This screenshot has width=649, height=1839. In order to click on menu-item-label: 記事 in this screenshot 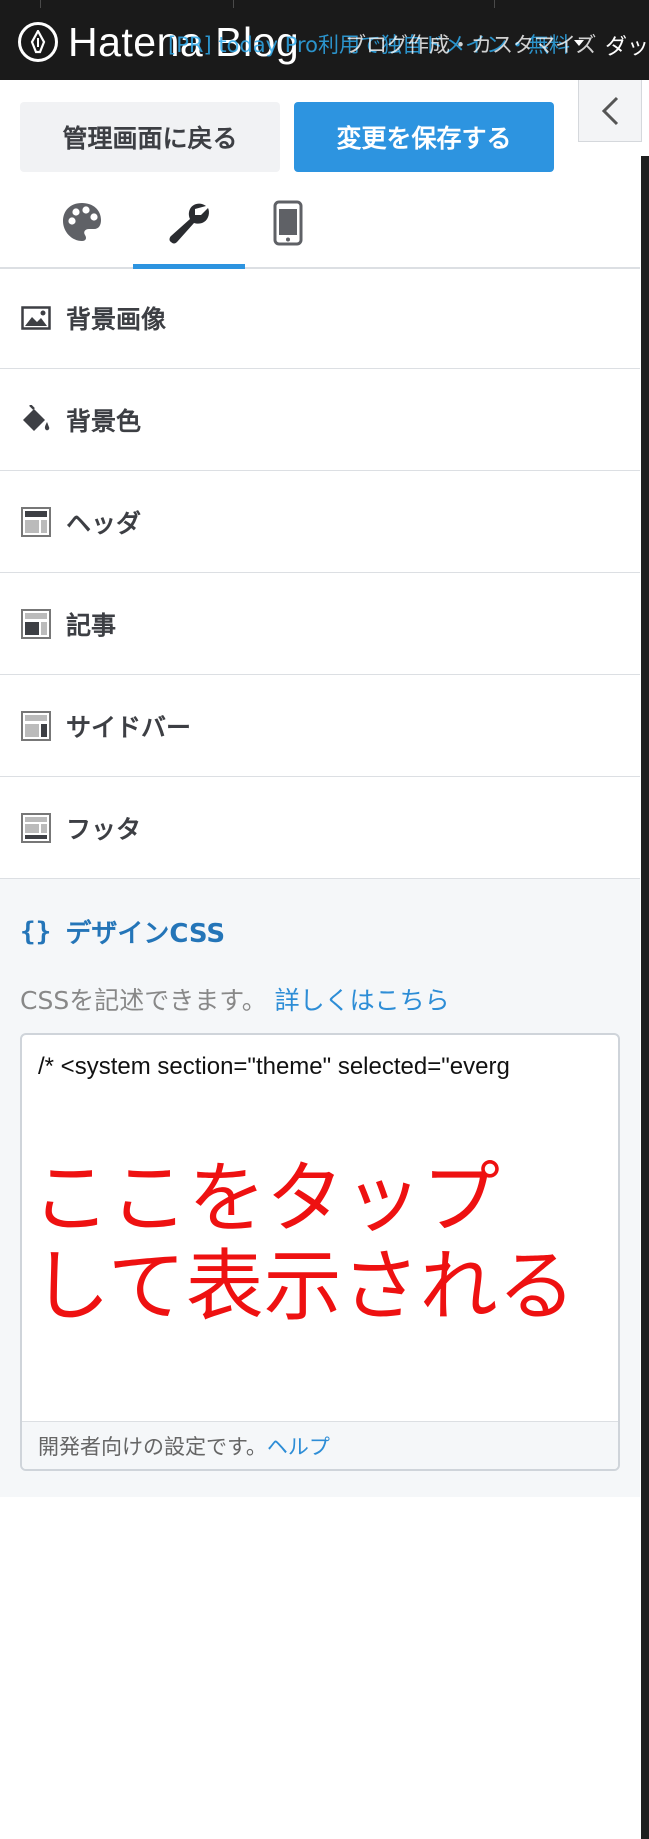, I will do `click(91, 625)`.